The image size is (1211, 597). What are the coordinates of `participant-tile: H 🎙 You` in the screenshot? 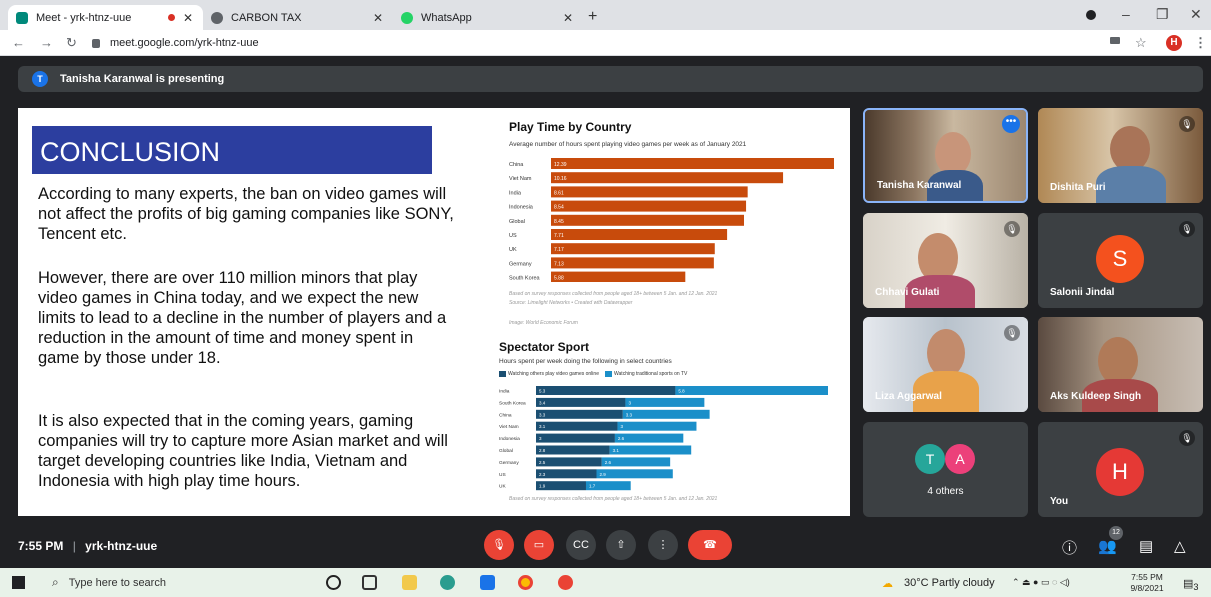 It's located at (1120, 469).